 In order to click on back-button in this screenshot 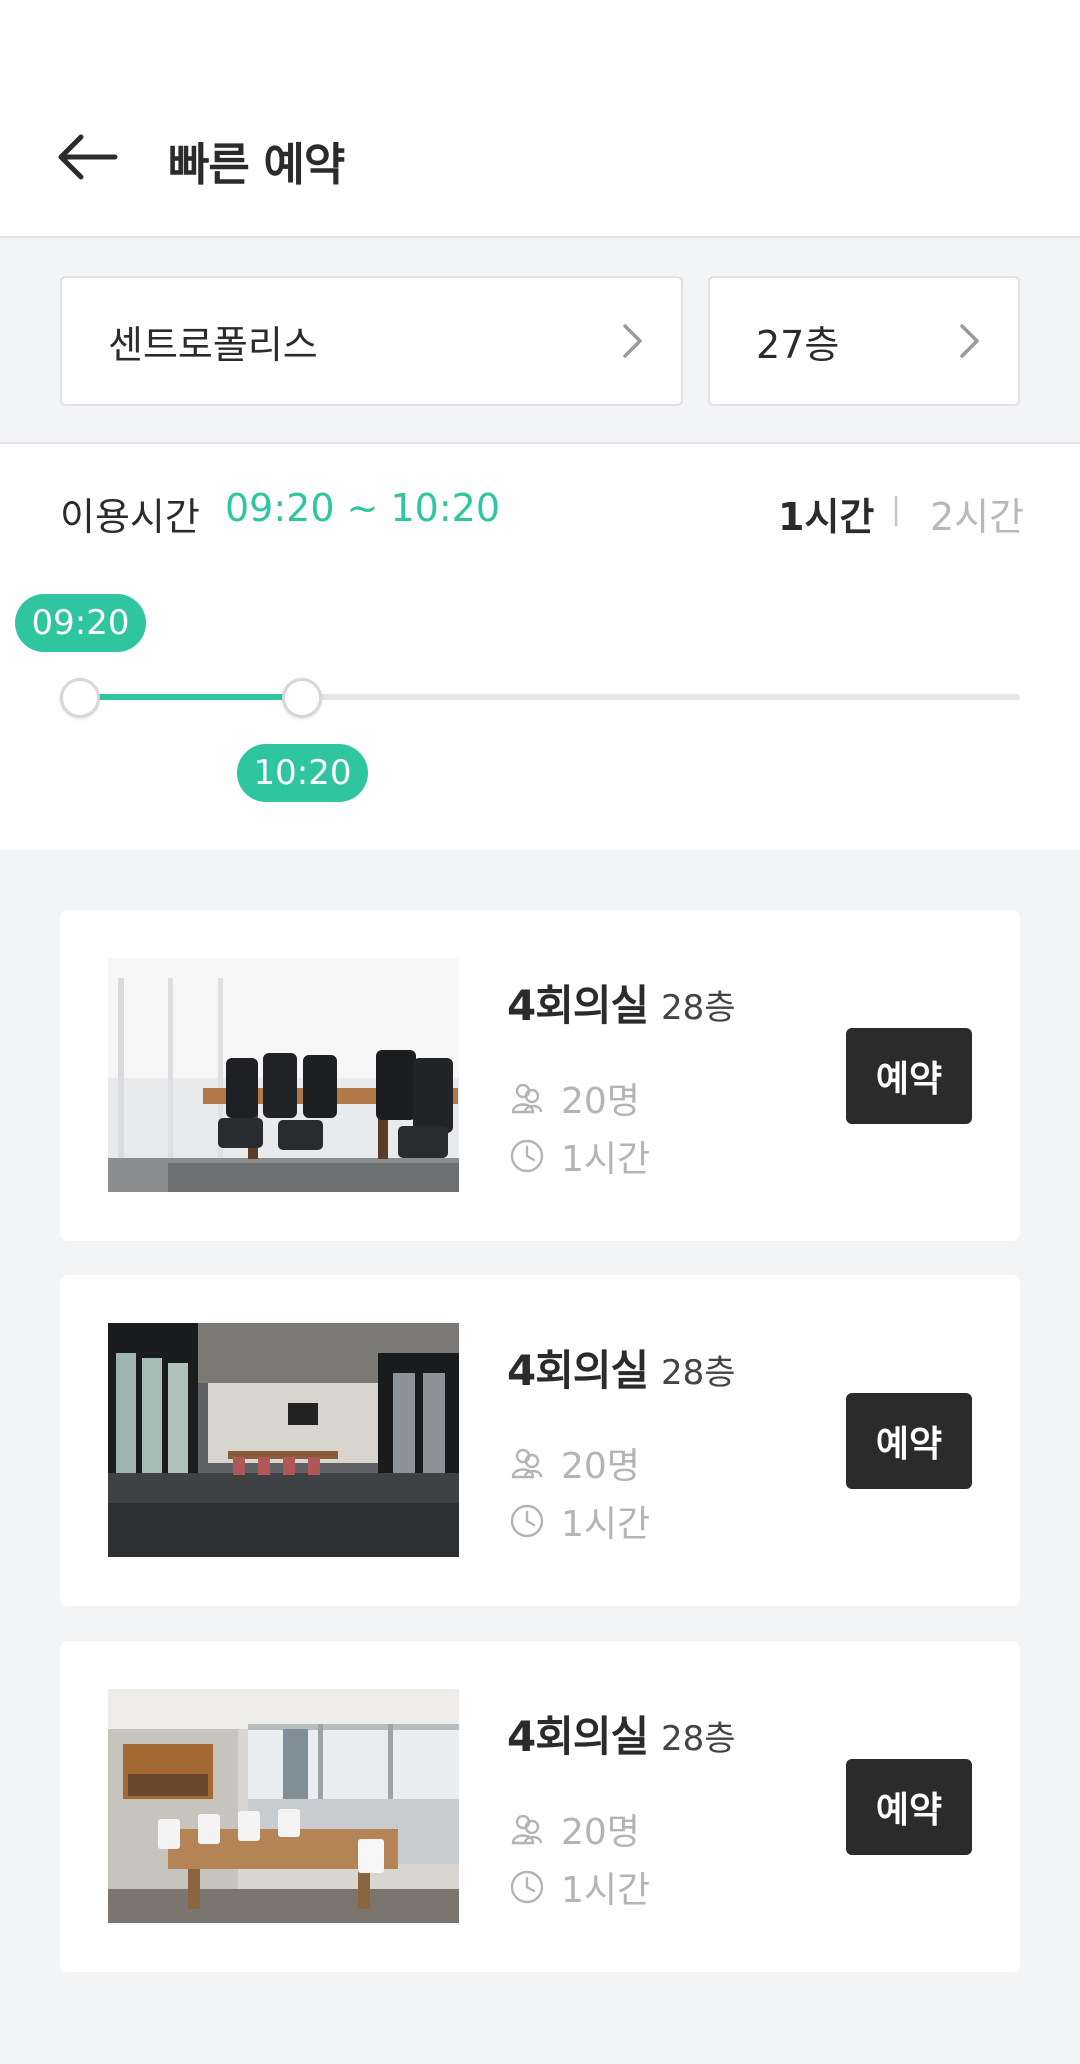, I will do `click(87, 157)`.